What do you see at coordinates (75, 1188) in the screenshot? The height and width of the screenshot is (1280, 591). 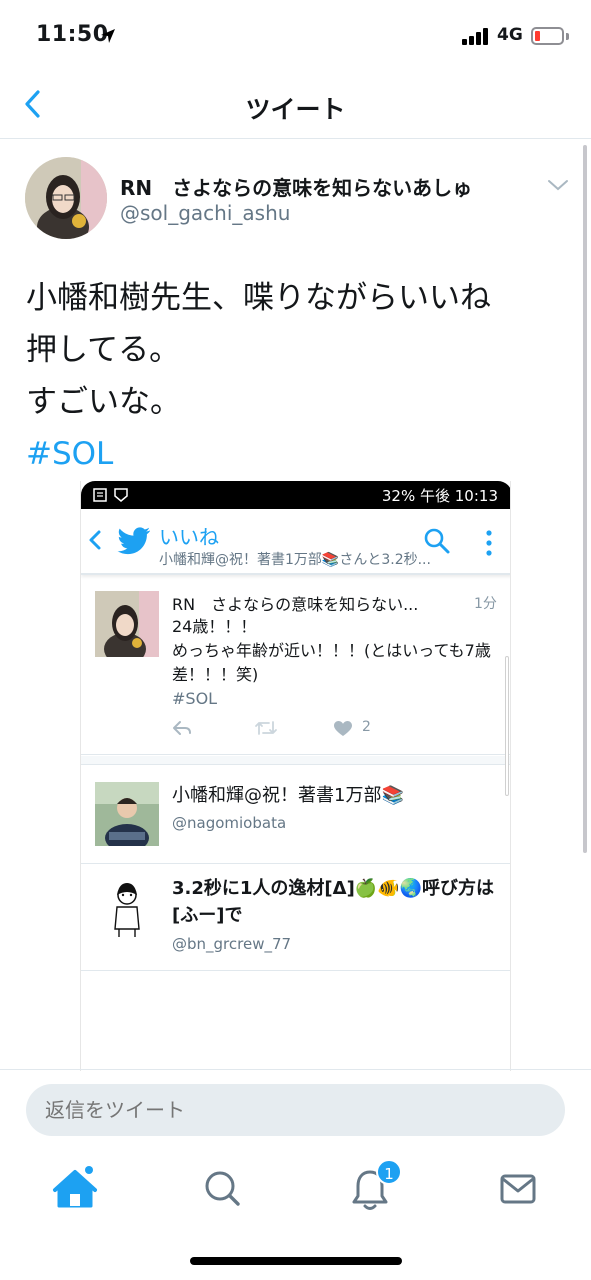 I see `home-icon` at bounding box center [75, 1188].